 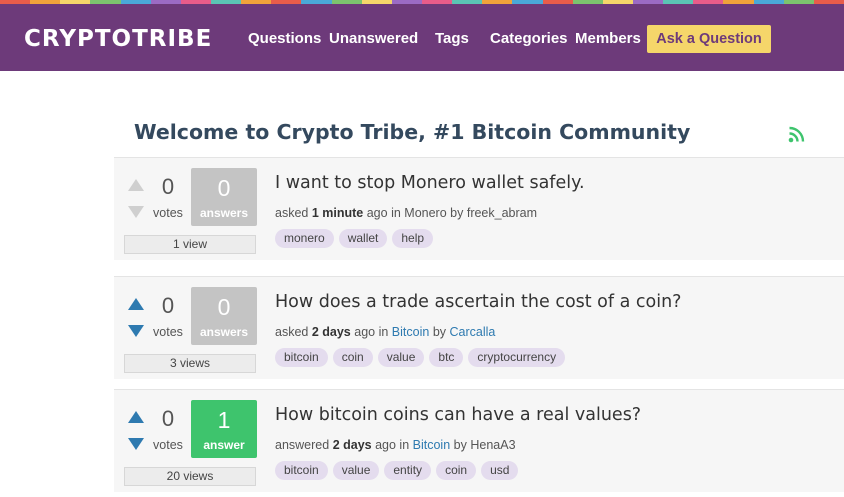 What do you see at coordinates (373, 38) in the screenshot?
I see `nav-unanswered: Unanswered` at bounding box center [373, 38].